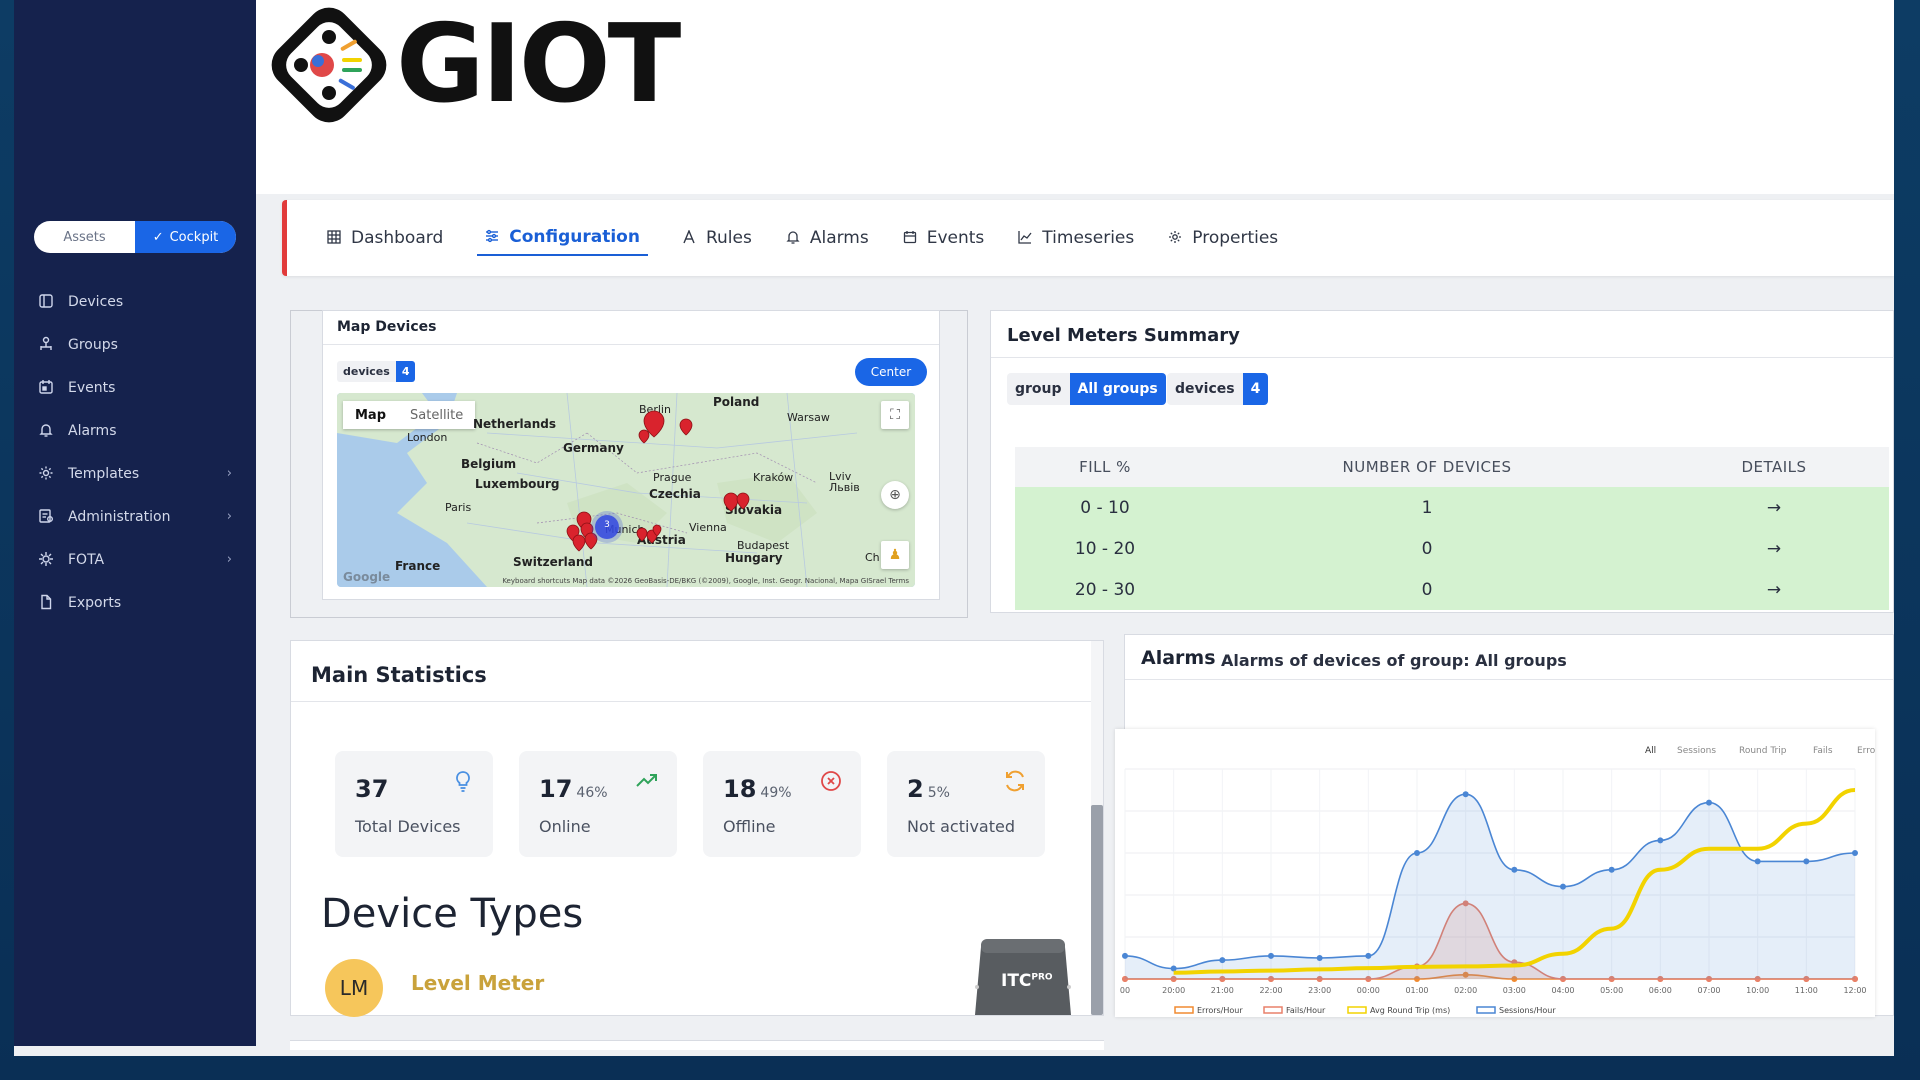  Describe the element at coordinates (1255, 389) in the screenshot. I see `devices-chip-value: 4` at that location.